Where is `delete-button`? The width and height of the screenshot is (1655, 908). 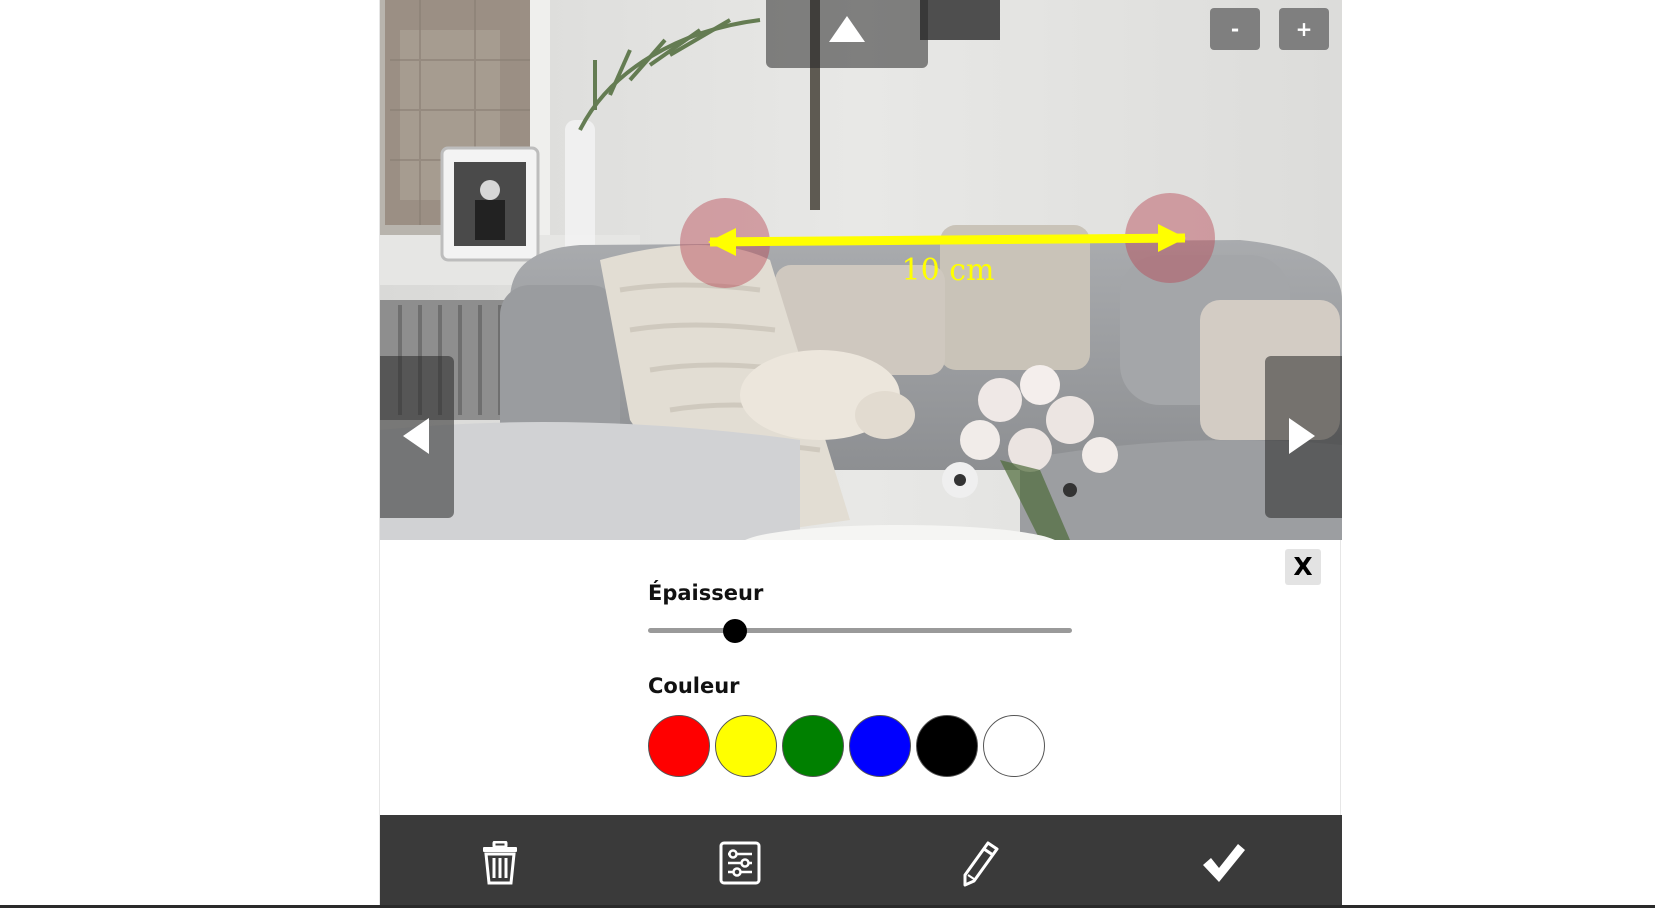 delete-button is located at coordinates (500, 861).